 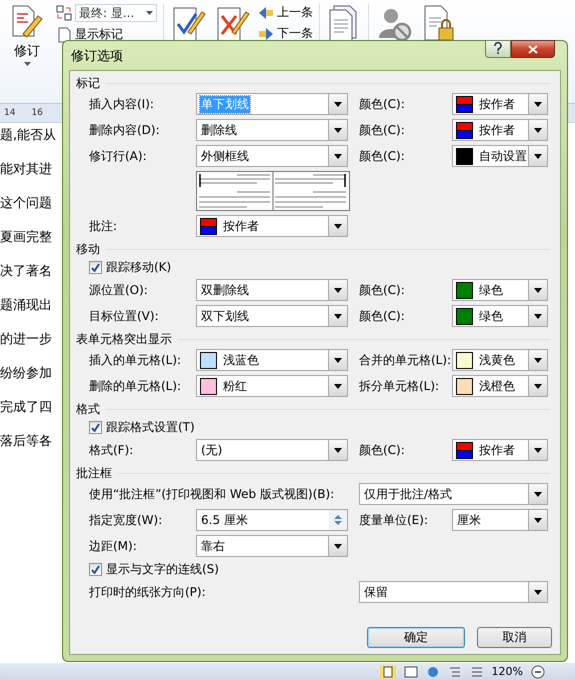 I want to click on field-label: 修订行(A):, so click(x=118, y=156).